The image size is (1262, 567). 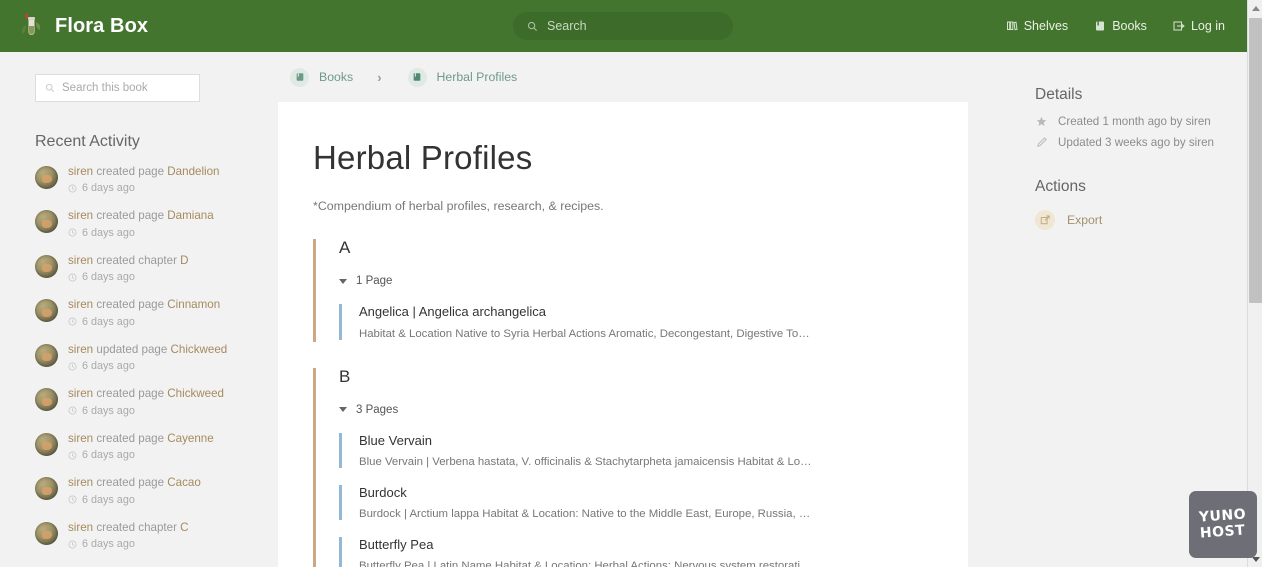 What do you see at coordinates (1141, 220) in the screenshot?
I see `action-export: Export` at bounding box center [1141, 220].